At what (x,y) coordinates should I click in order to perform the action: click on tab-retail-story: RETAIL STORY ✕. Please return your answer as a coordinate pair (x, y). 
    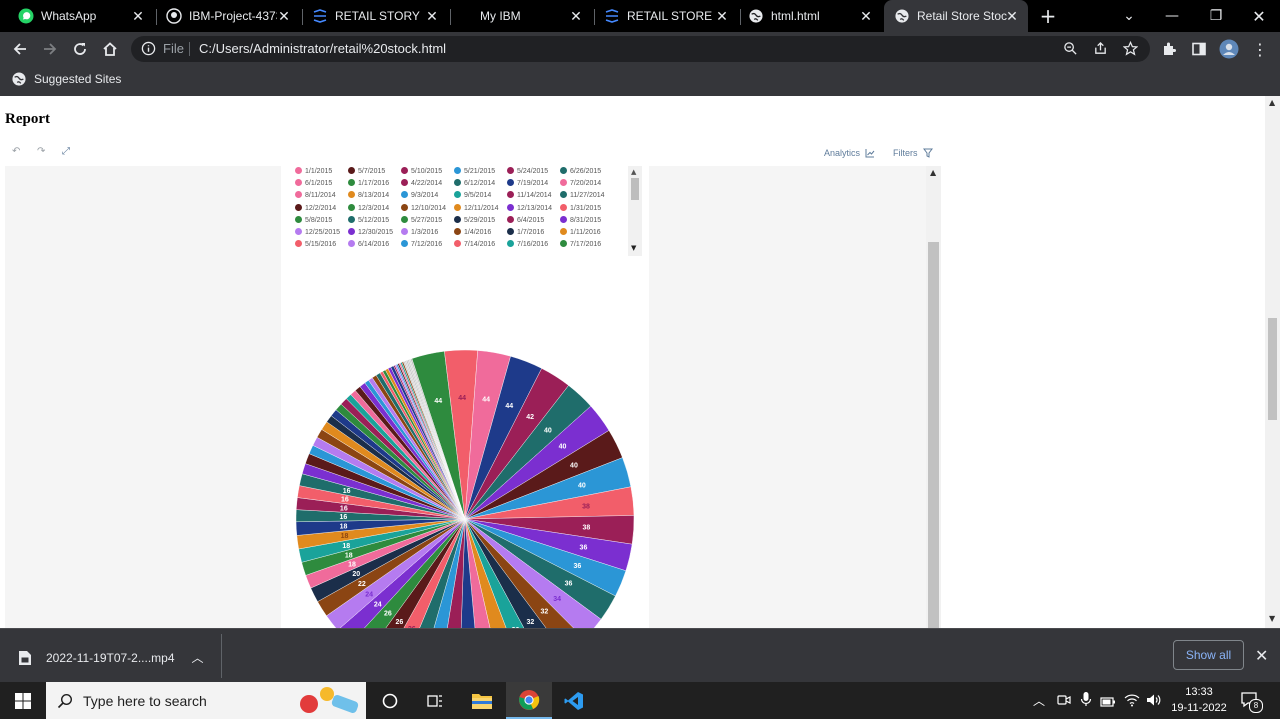
    Looking at the image, I should click on (376, 16).